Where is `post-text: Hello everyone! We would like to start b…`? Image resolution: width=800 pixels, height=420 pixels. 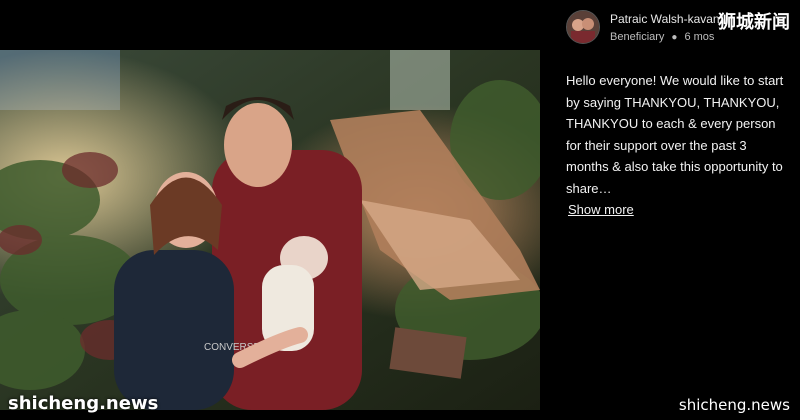 post-text: Hello everyone! We would like to start b… is located at coordinates (675, 134).